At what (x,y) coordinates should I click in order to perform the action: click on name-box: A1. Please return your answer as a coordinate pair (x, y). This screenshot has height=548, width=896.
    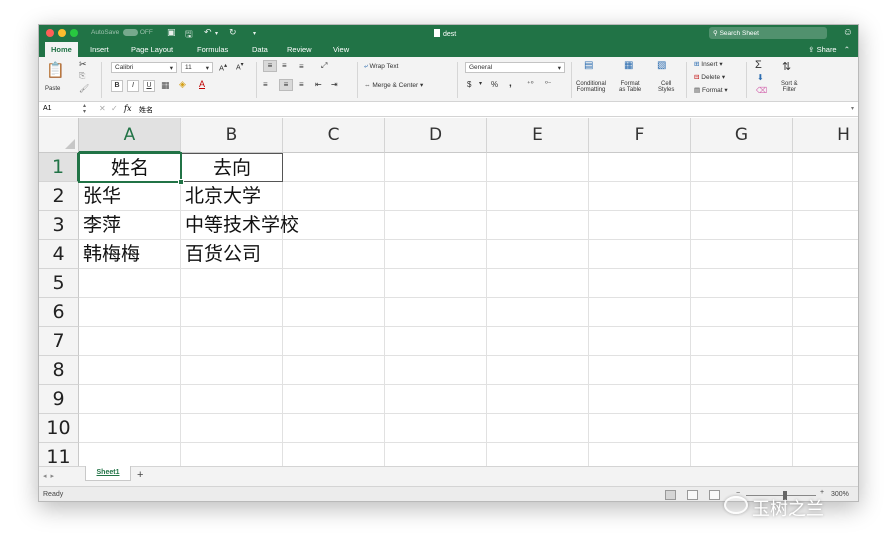
    Looking at the image, I should click on (47, 108).